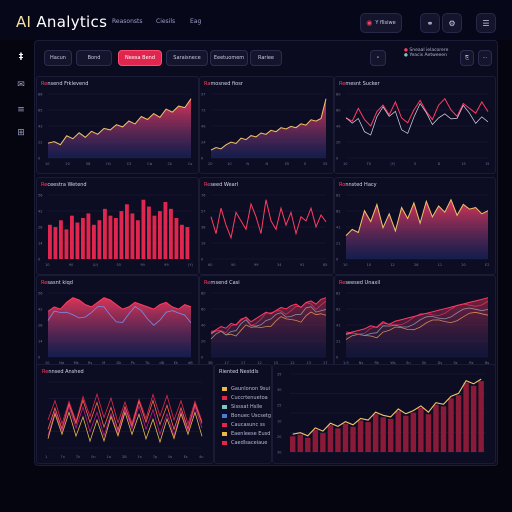 The image size is (512, 512). I want to click on x-tick-label: 0n, so click(93, 457).